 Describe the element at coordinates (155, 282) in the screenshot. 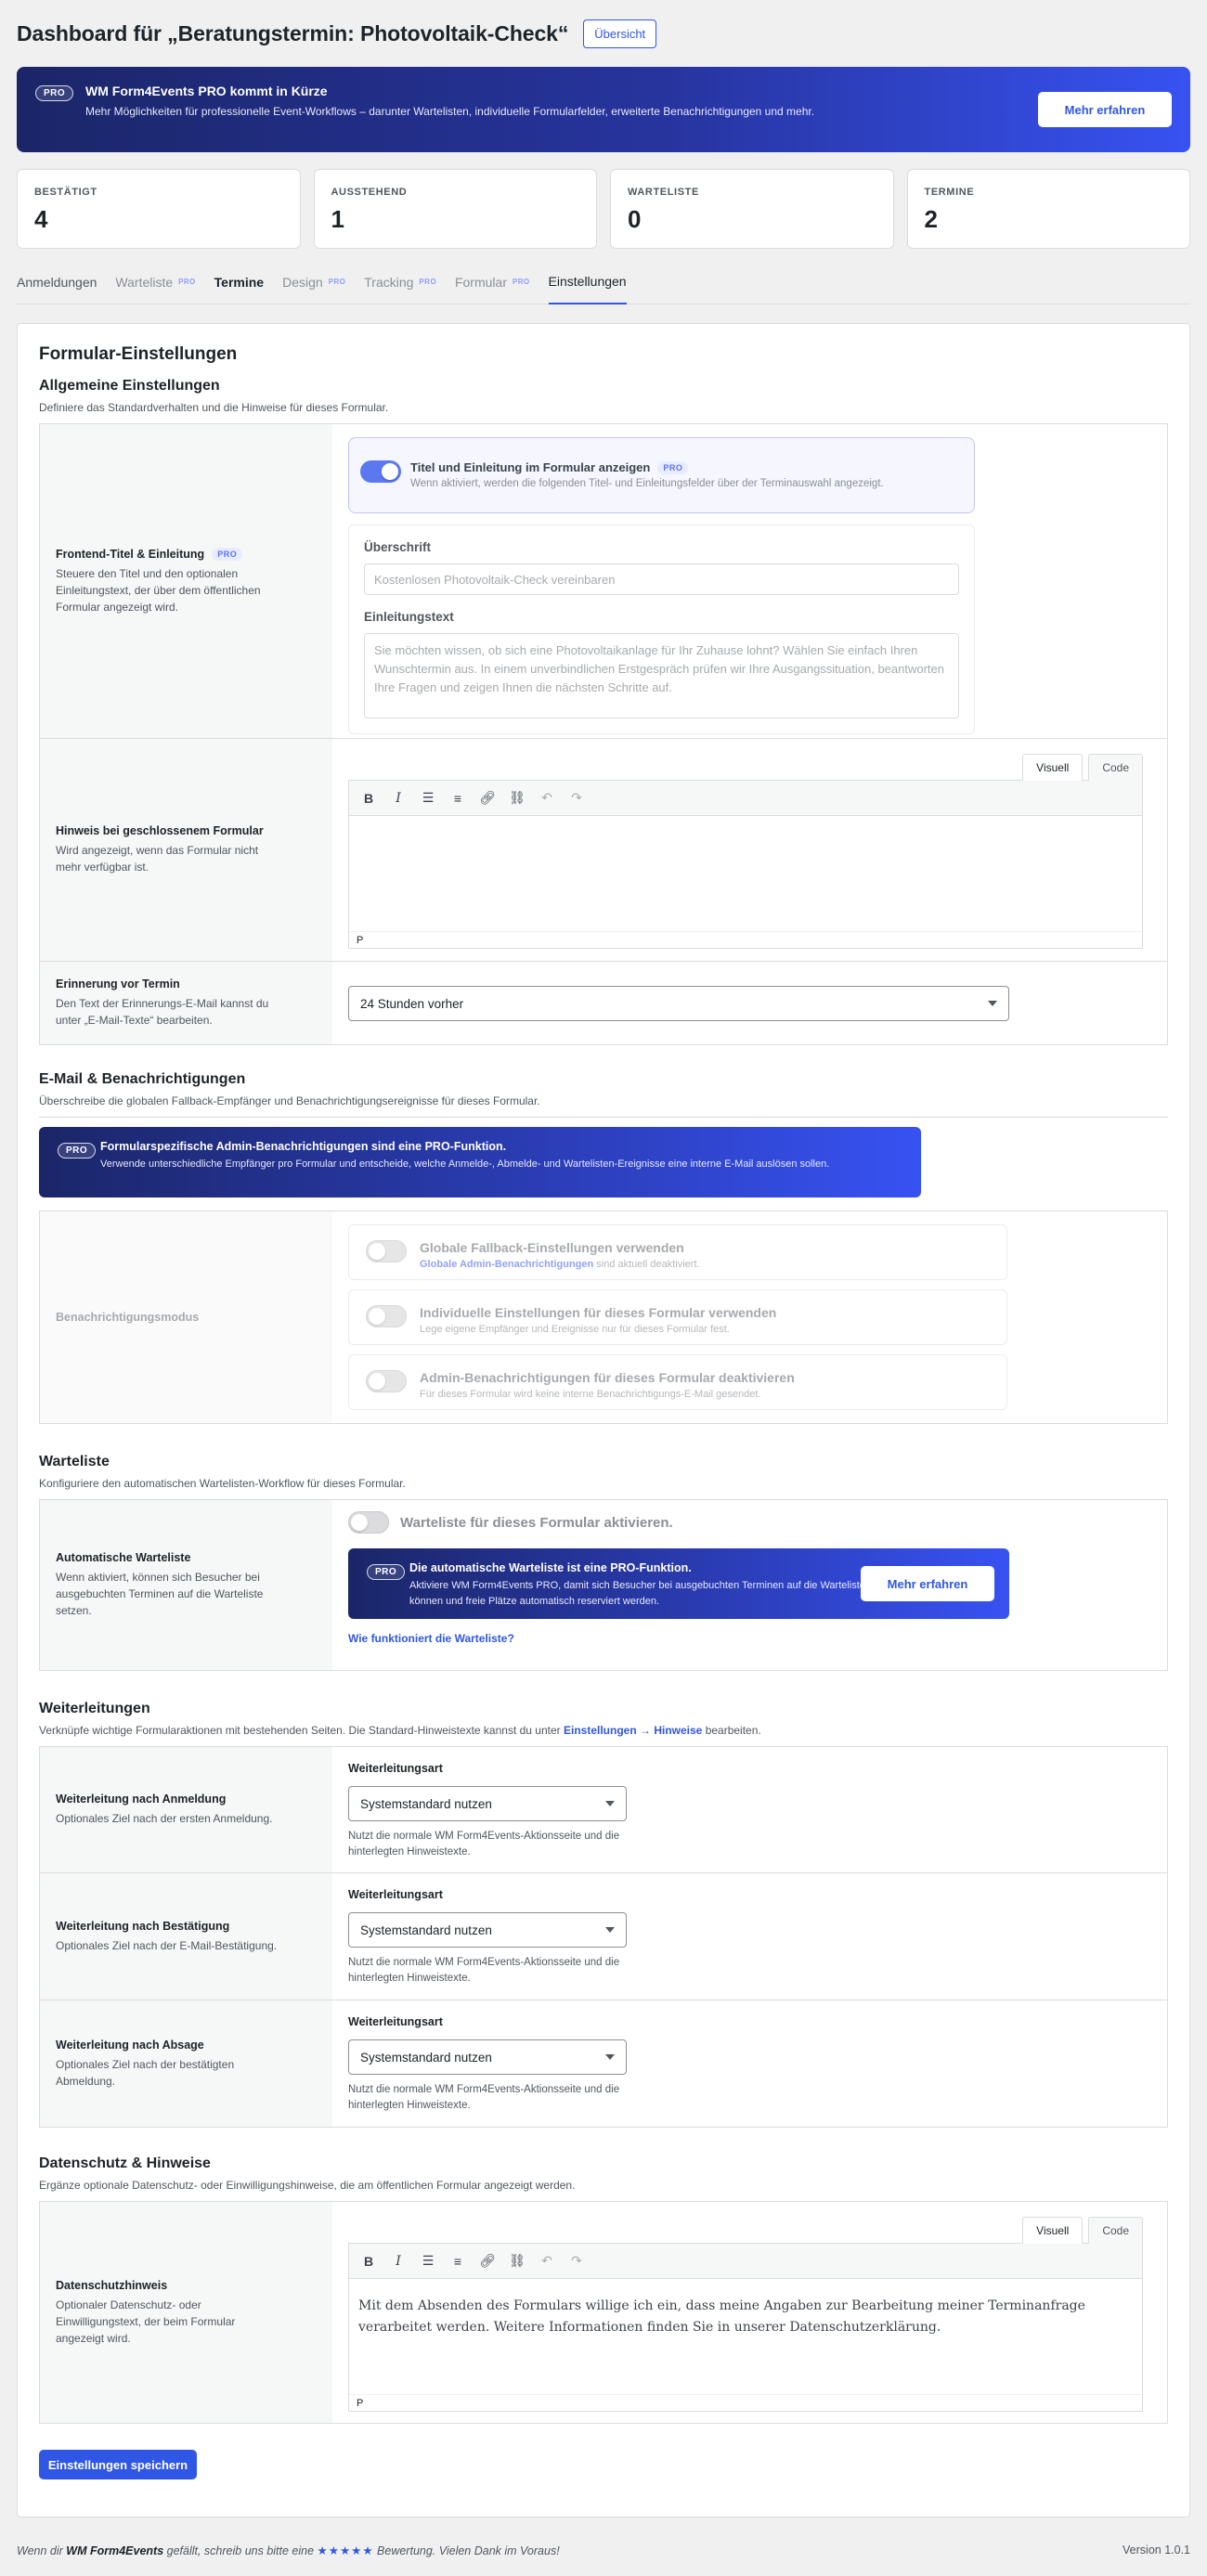

I see `tab-waitlist: Warteliste PRO` at that location.